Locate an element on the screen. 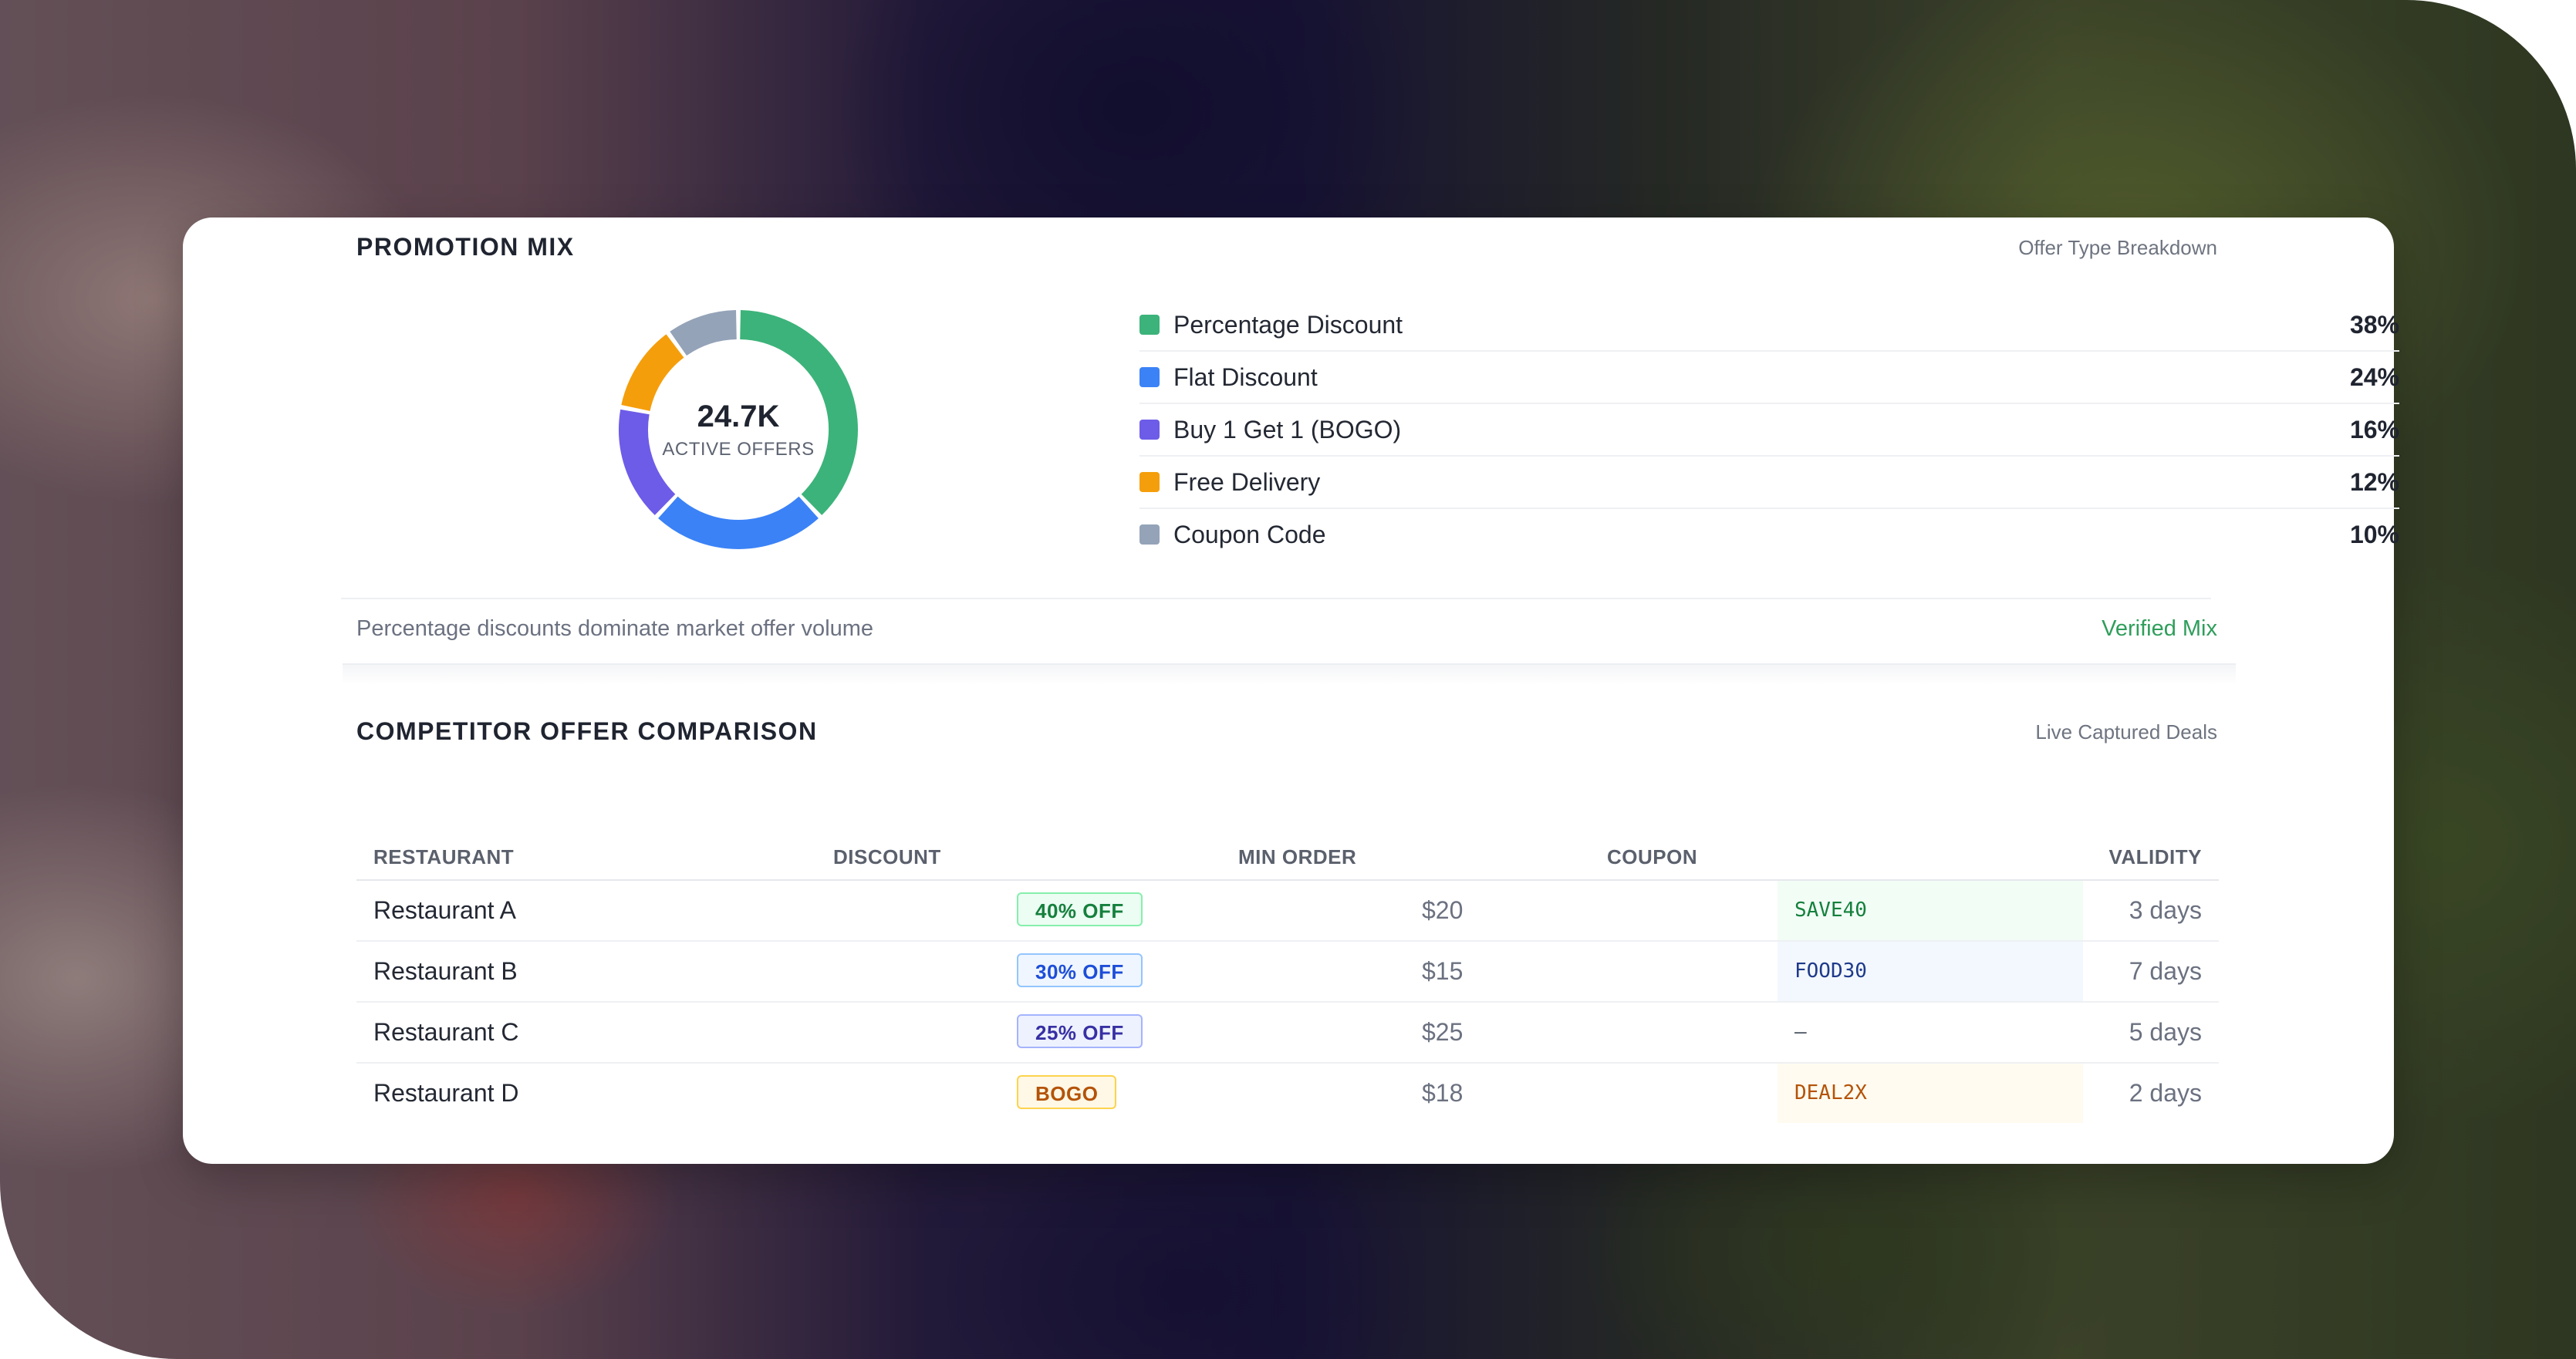  donut-total-label: ACTIVE OFFERS is located at coordinates (739, 449).